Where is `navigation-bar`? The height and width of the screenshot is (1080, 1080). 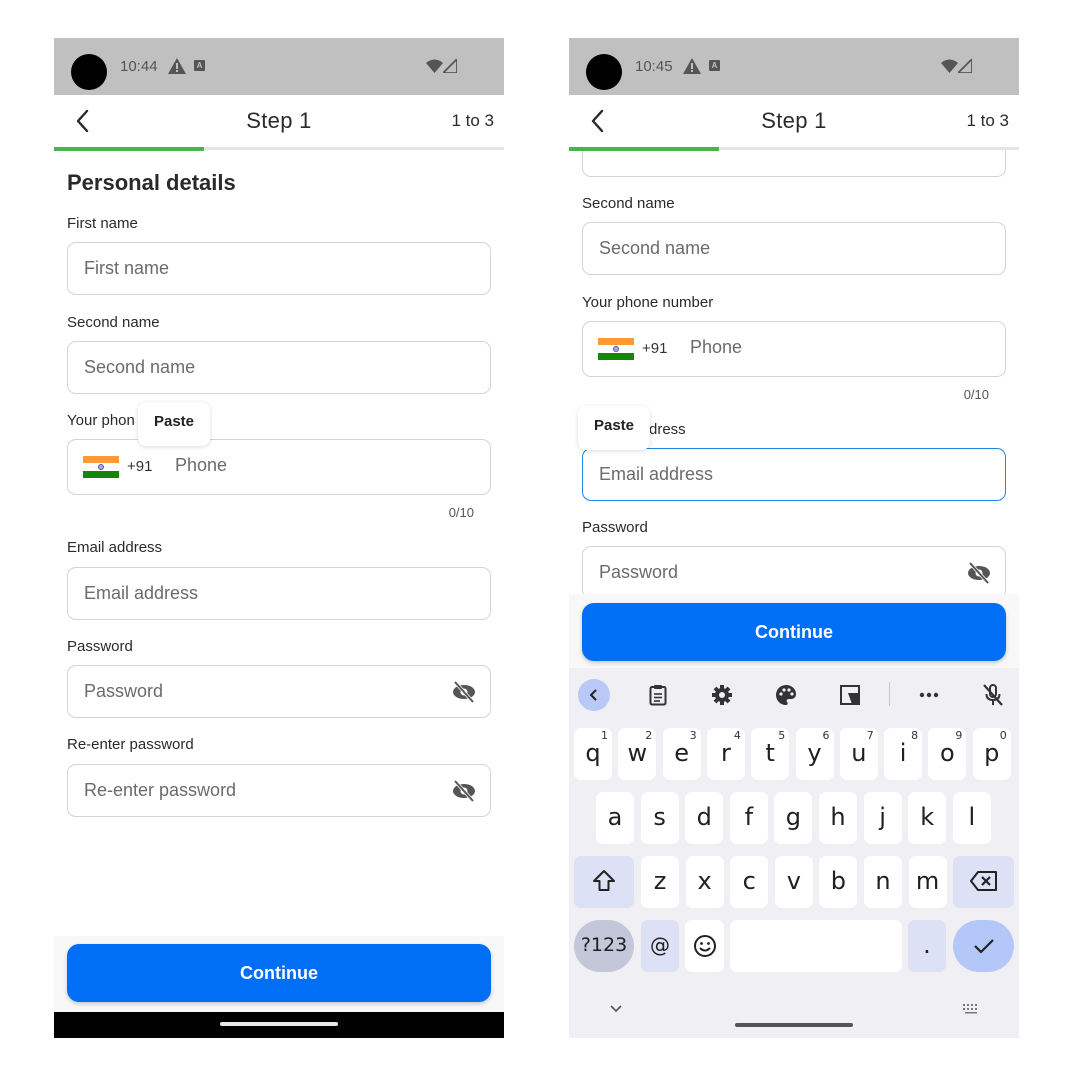 navigation-bar is located at coordinates (279, 1025).